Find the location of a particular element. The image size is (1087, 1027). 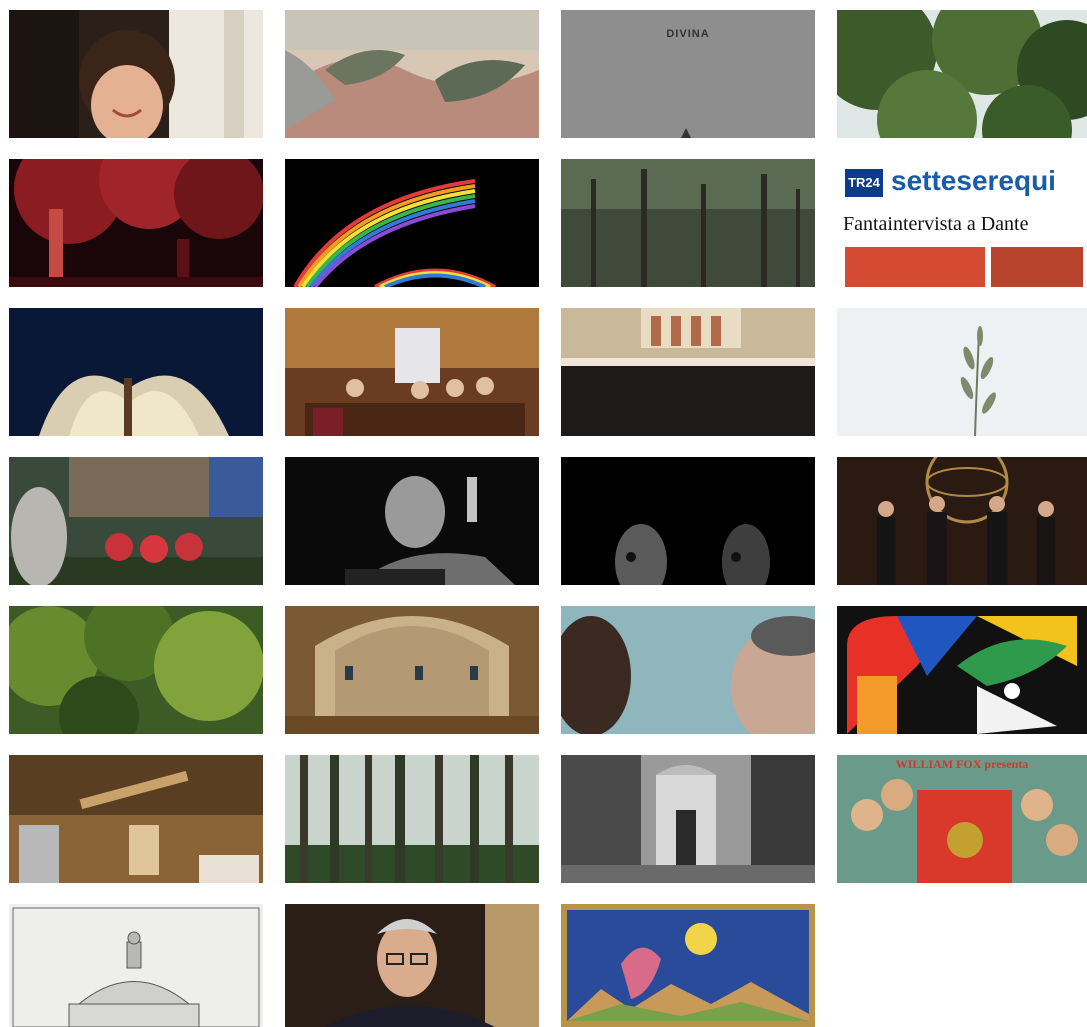

gallery-tile-painting-laurel-profile is located at coordinates (412, 74).